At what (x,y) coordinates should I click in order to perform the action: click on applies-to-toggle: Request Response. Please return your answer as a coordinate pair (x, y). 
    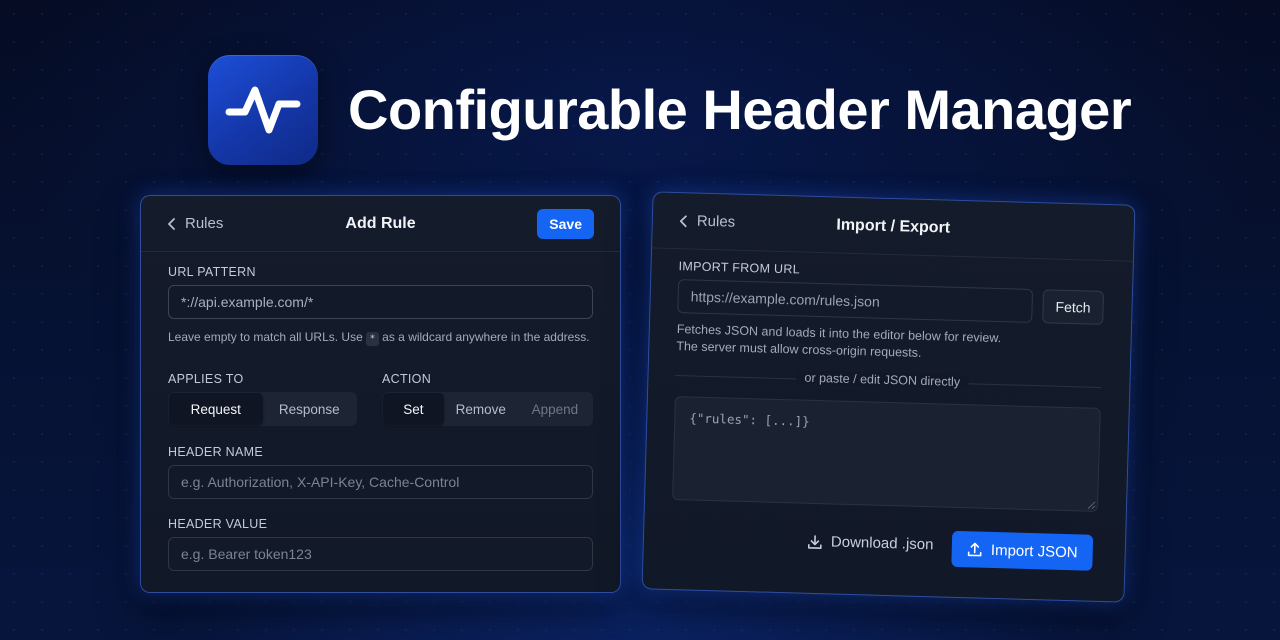
    Looking at the image, I should click on (262, 409).